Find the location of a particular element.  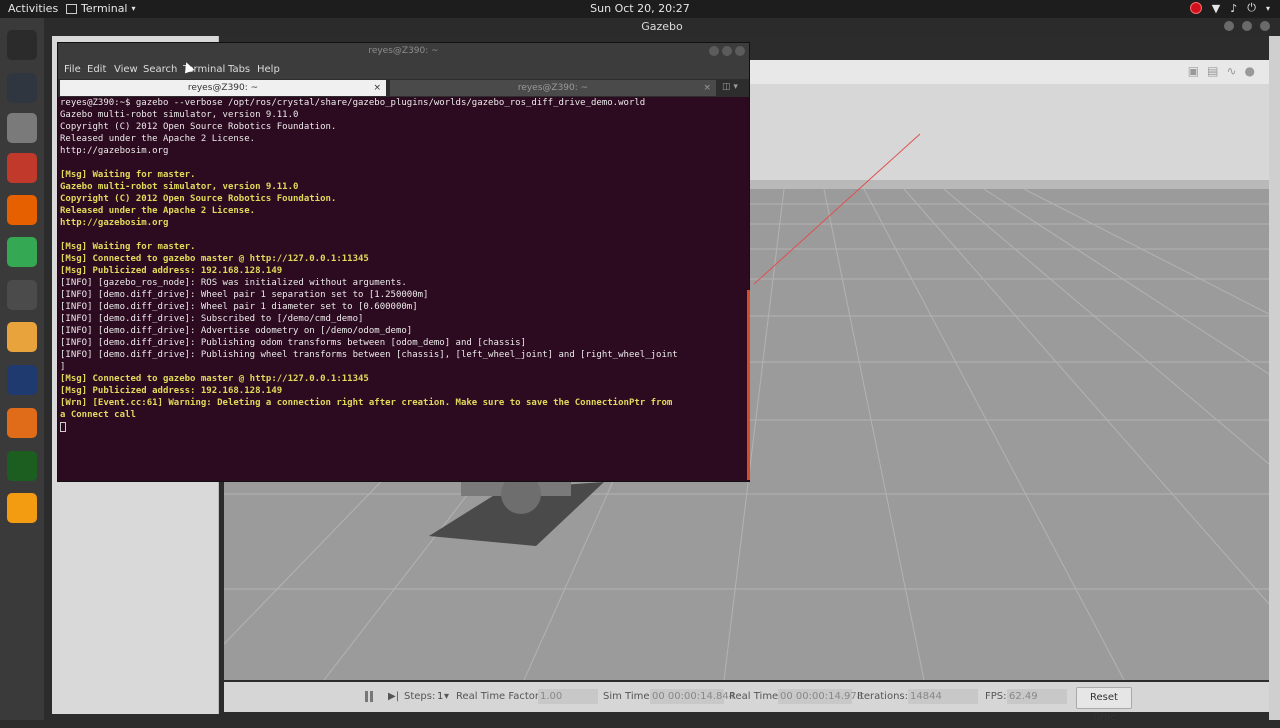

steps-value: 1 is located at coordinates (440, 696).